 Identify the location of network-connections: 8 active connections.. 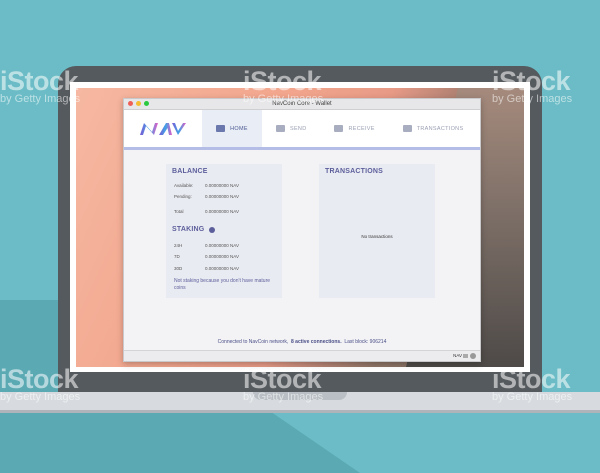
(316, 342).